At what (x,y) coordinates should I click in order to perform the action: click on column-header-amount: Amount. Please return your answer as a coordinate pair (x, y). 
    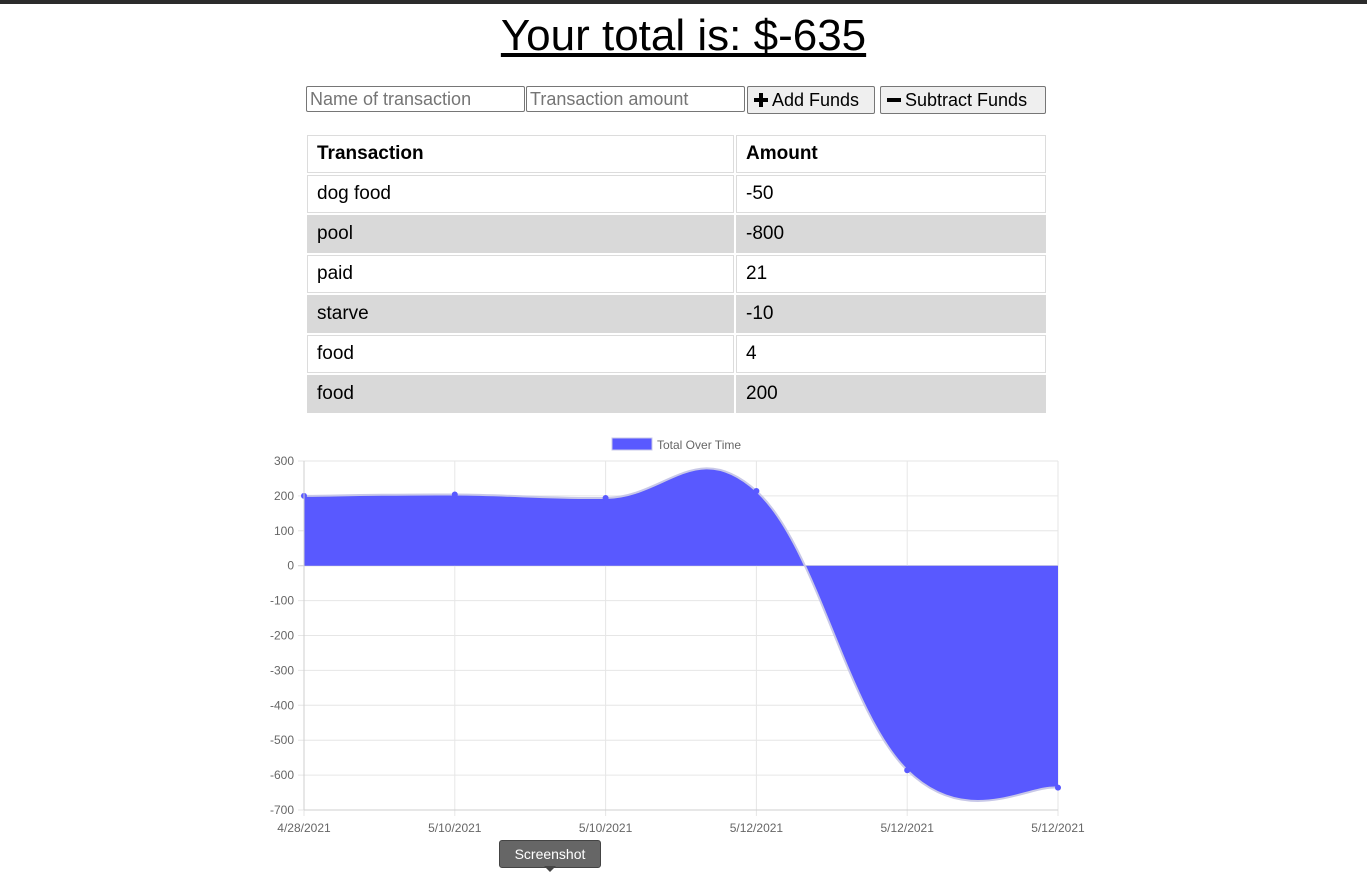
    Looking at the image, I should click on (891, 154).